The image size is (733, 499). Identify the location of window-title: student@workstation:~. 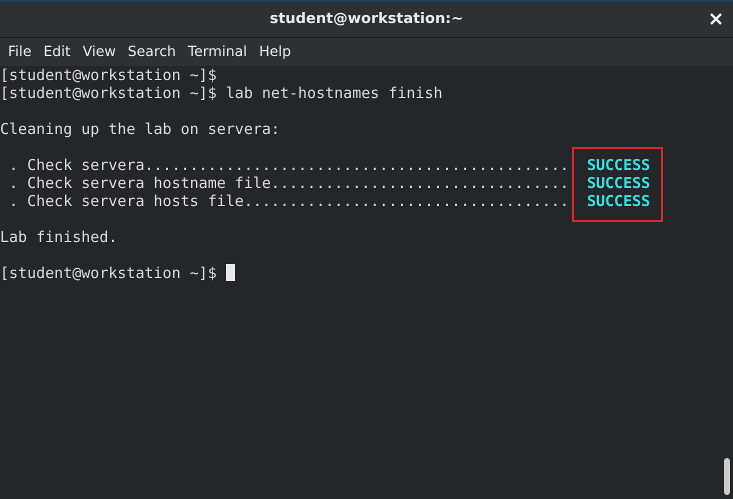
(367, 19).